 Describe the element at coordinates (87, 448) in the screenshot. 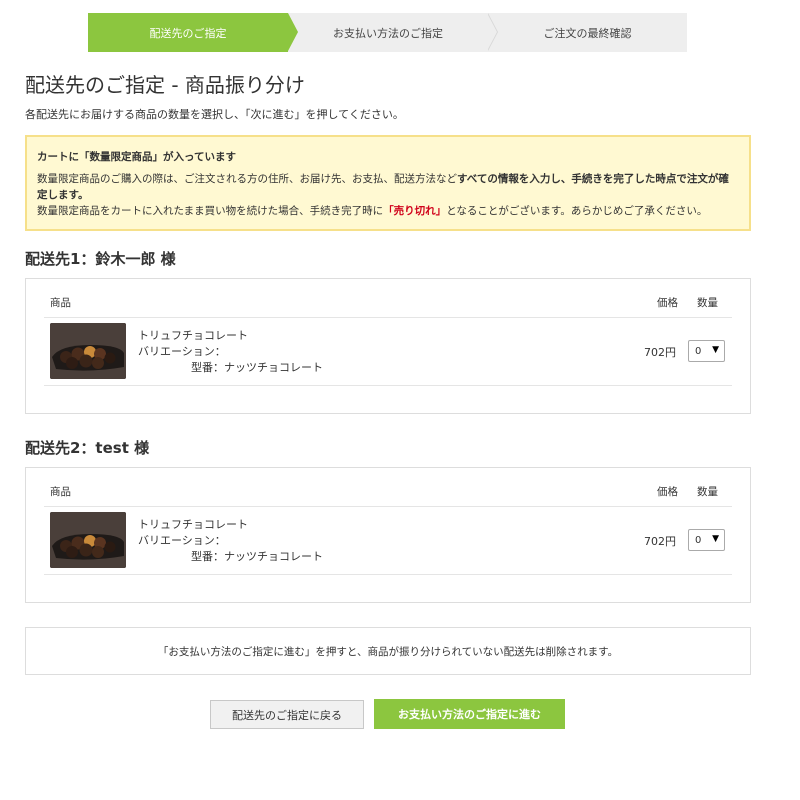

I see `shipment-2-title: 配送先2：test 様` at that location.